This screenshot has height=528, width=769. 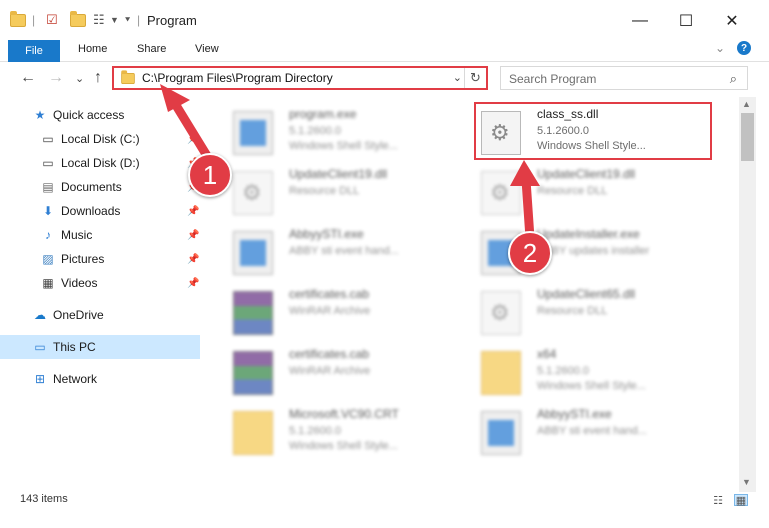 What do you see at coordinates (210, 175) in the screenshot?
I see `step-1-badge: 1` at bounding box center [210, 175].